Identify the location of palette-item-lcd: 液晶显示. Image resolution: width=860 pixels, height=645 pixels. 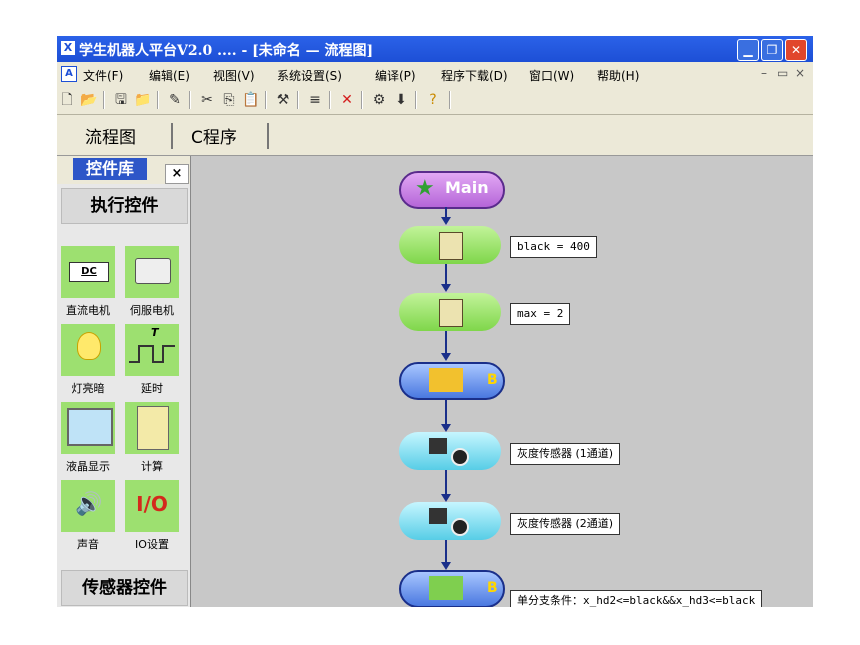
(88, 440).